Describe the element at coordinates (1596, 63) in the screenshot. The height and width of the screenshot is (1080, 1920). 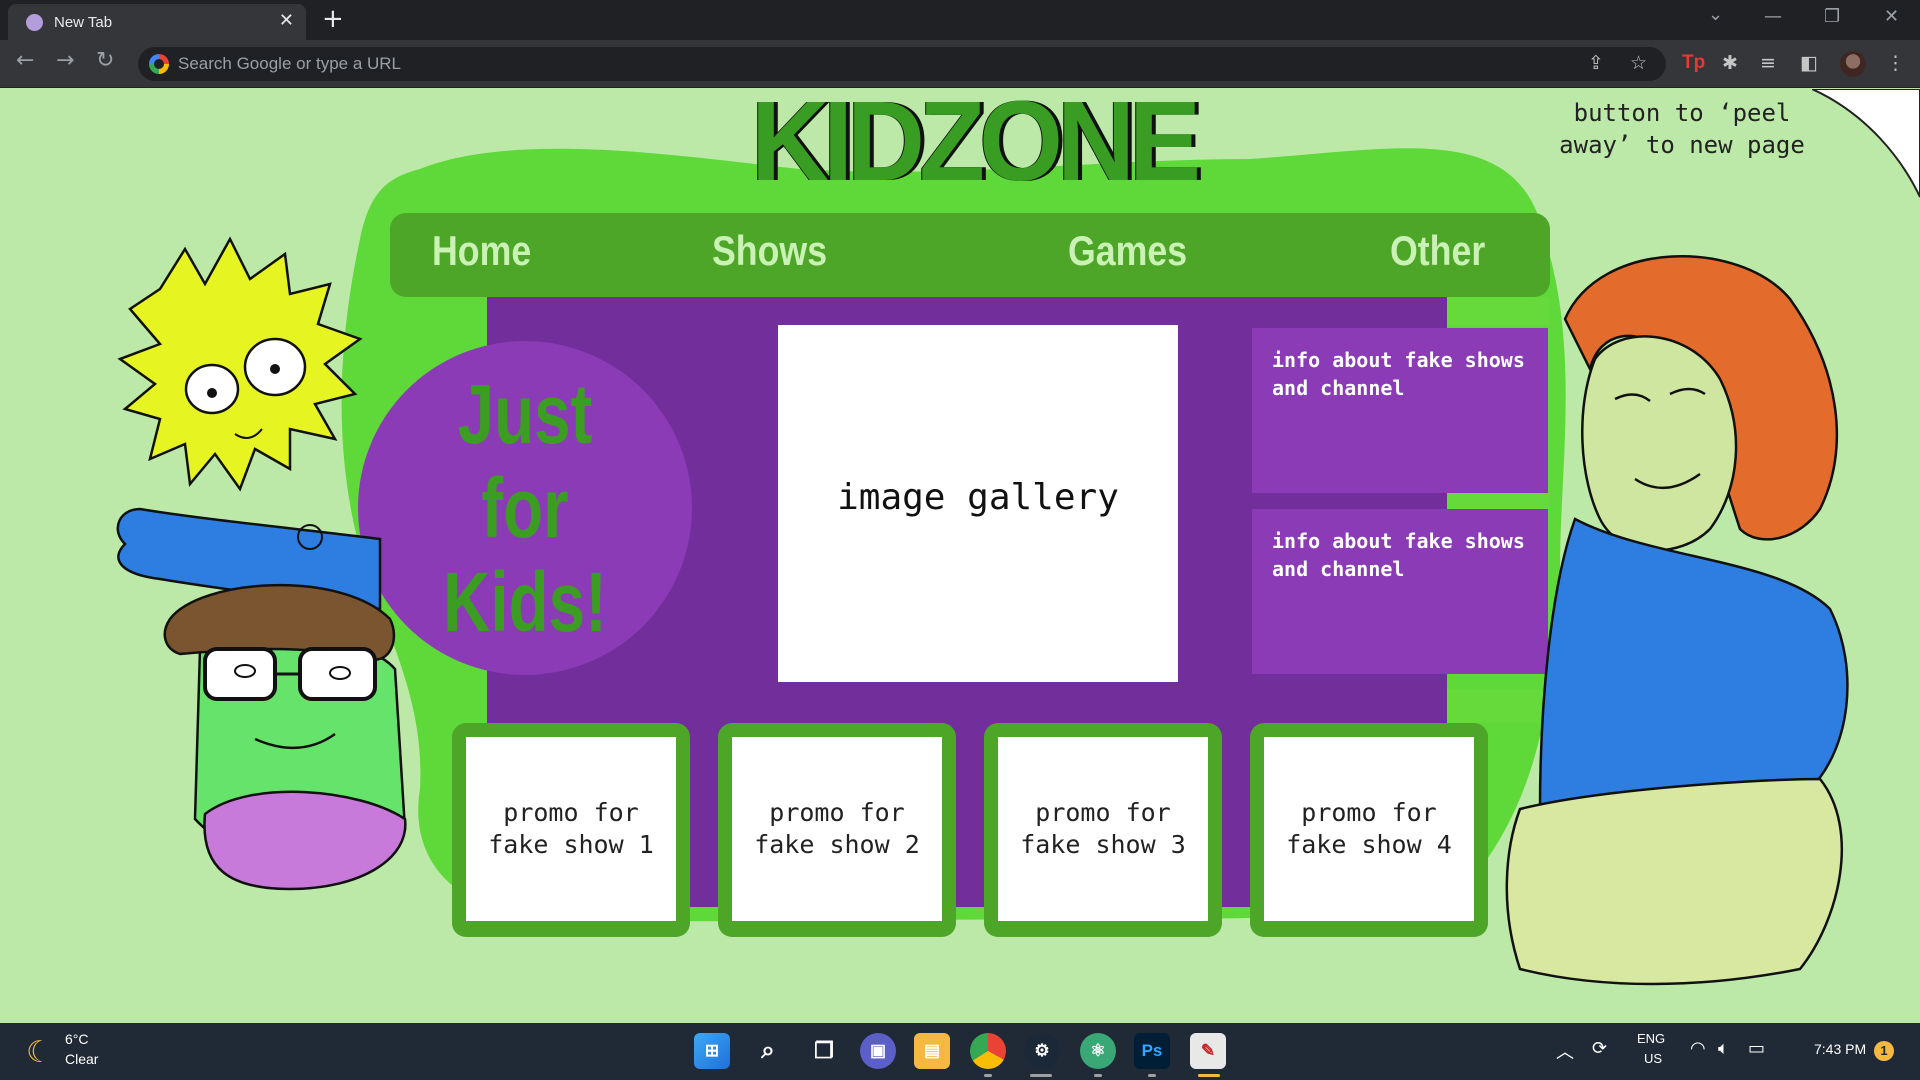
I see `share-icon: ⇪` at that location.